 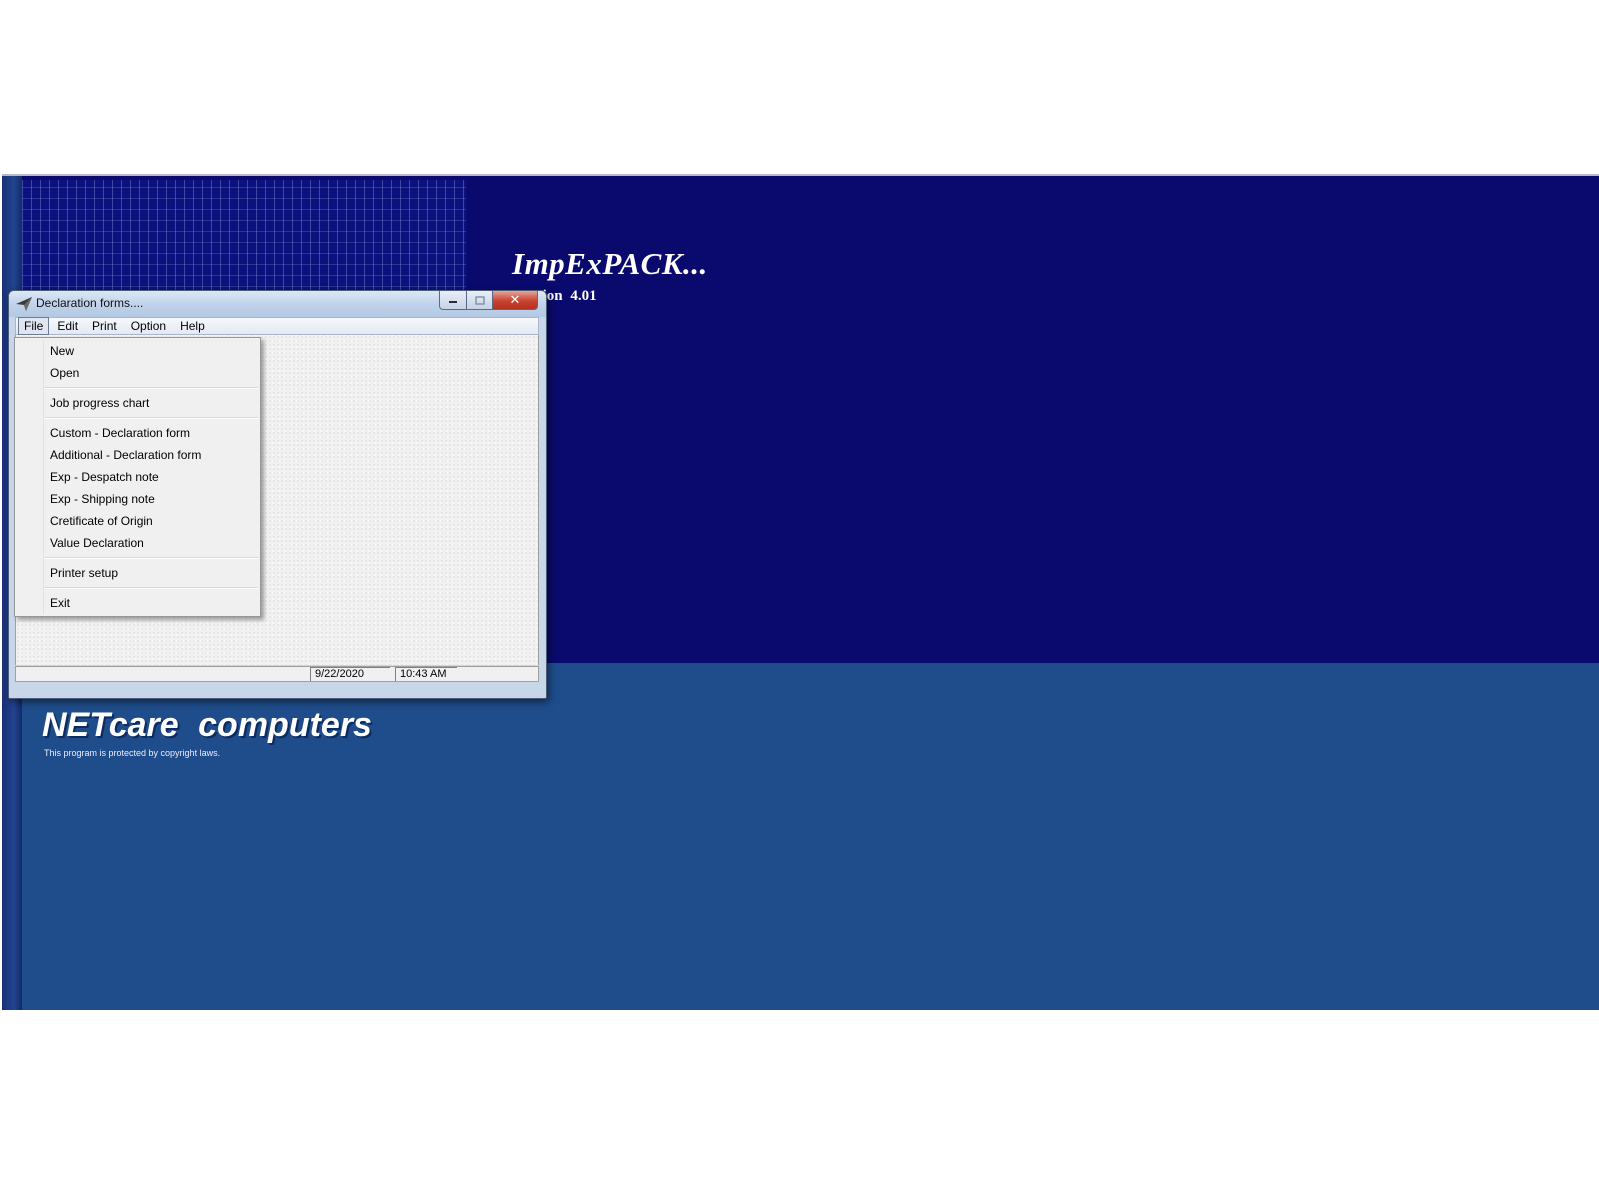 I want to click on close-button: ✕, so click(x=515, y=300).